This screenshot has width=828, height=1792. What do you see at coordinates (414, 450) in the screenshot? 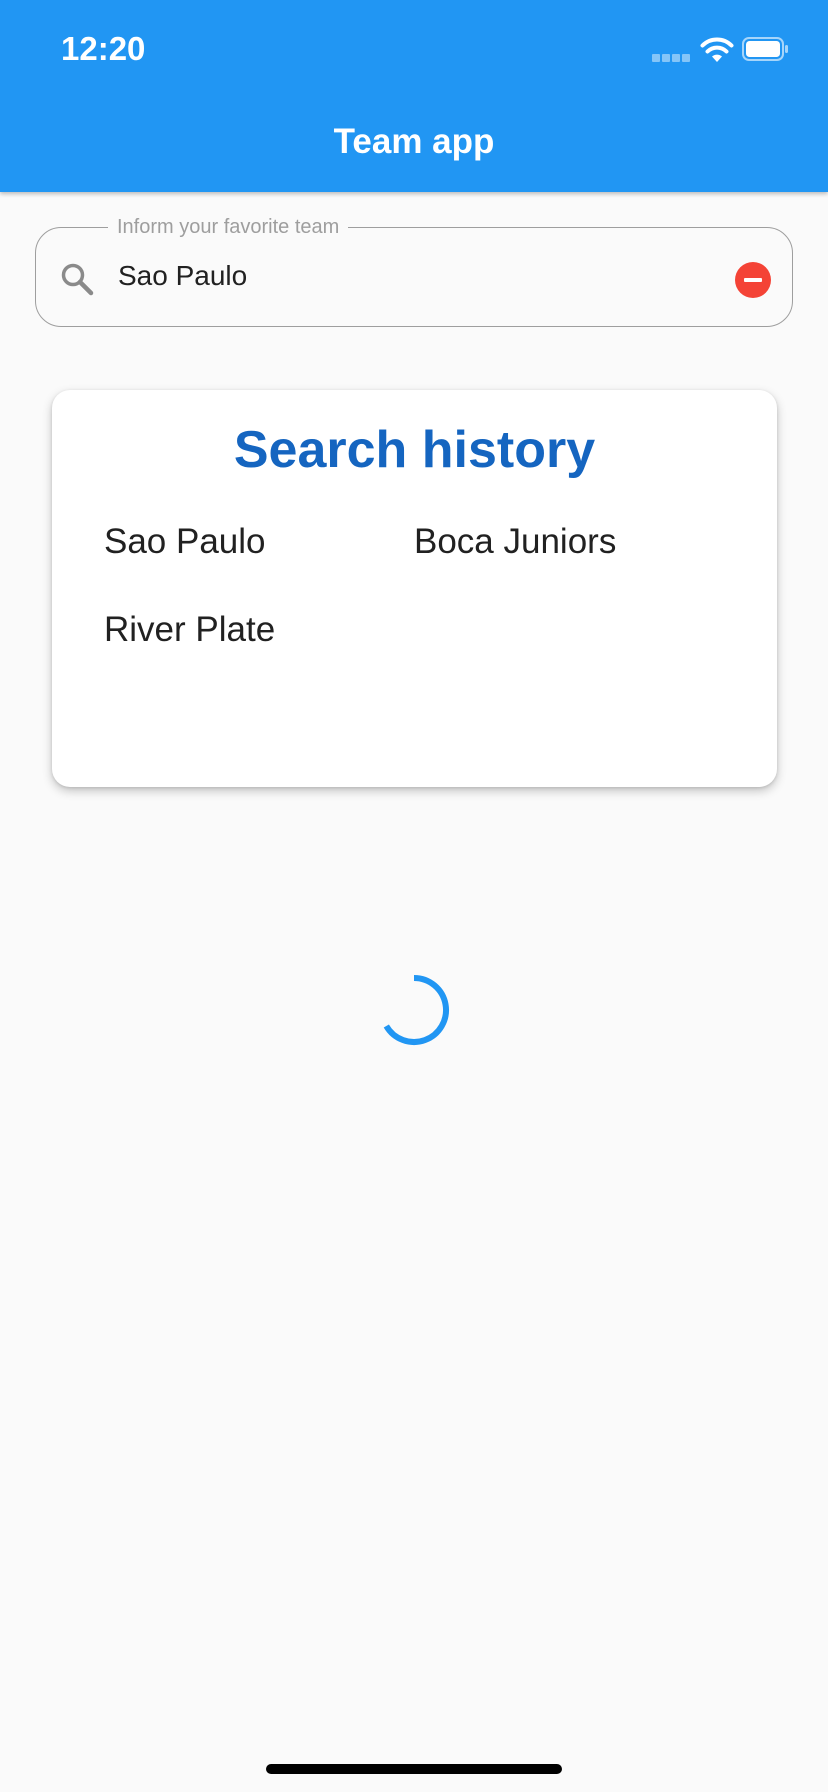
I see `search-history-title: Search history` at bounding box center [414, 450].